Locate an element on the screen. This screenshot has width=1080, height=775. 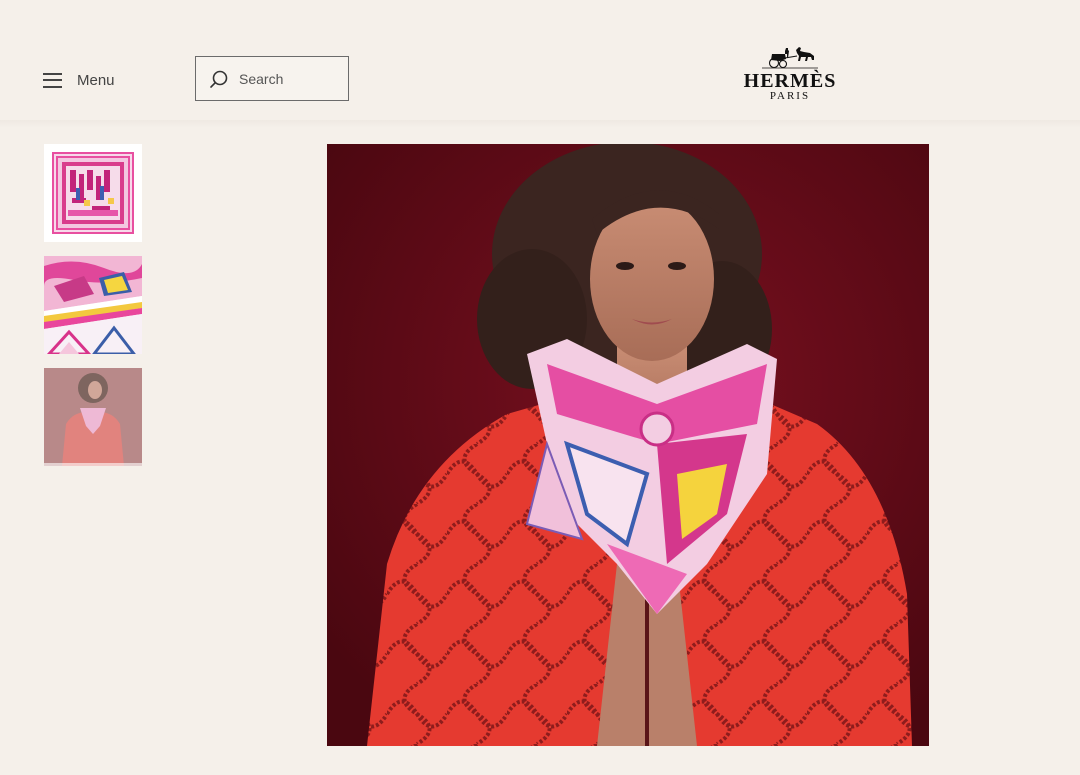
search-box is located at coordinates (272, 78).